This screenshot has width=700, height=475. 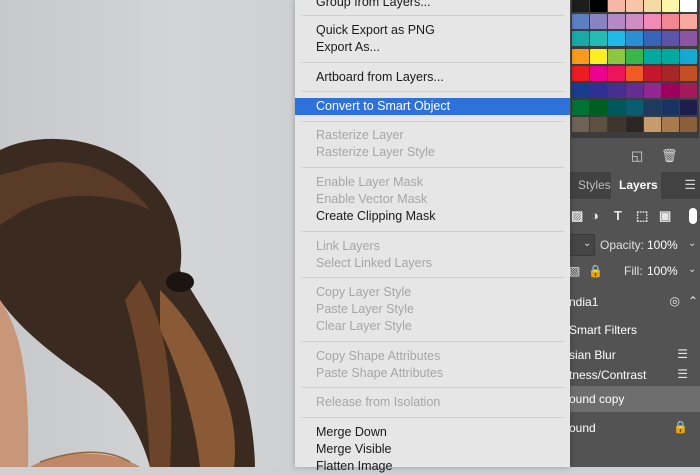 What do you see at coordinates (634, 428) in the screenshot?
I see `layer-row: ound 🔒` at bounding box center [634, 428].